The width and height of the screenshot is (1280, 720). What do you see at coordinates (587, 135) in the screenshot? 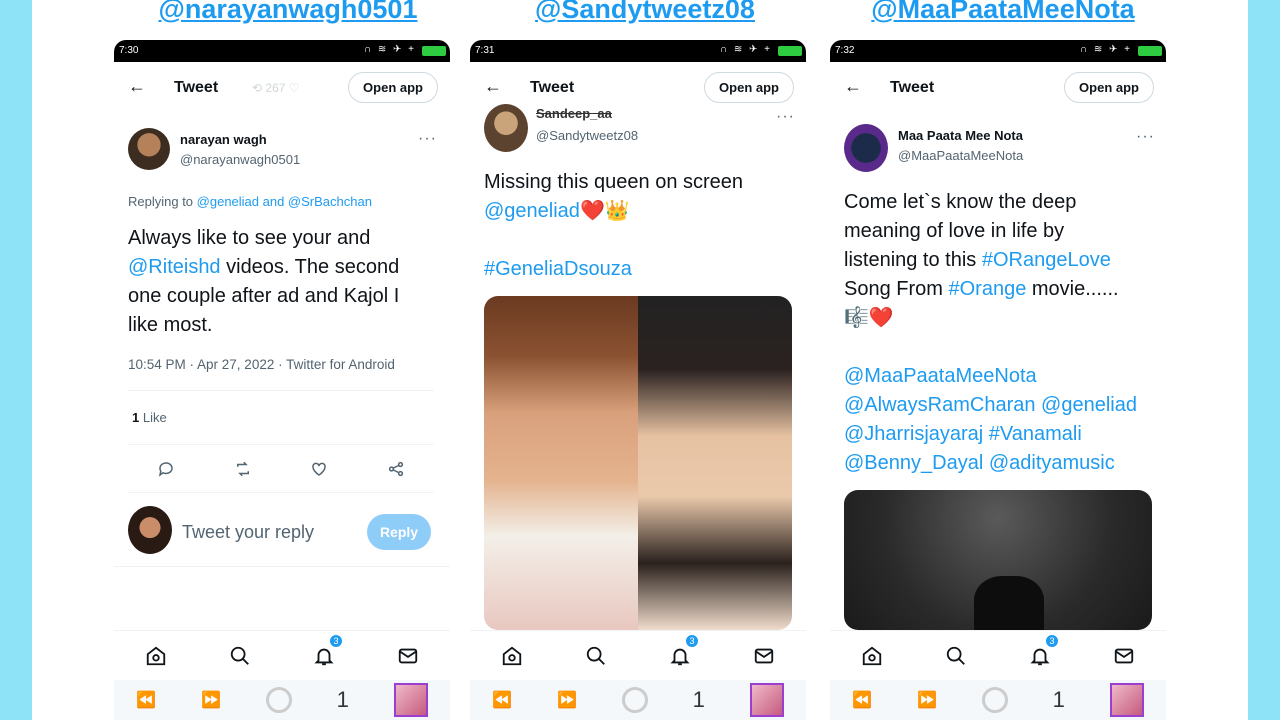
I see `author-username: @Sandytweetz08` at bounding box center [587, 135].